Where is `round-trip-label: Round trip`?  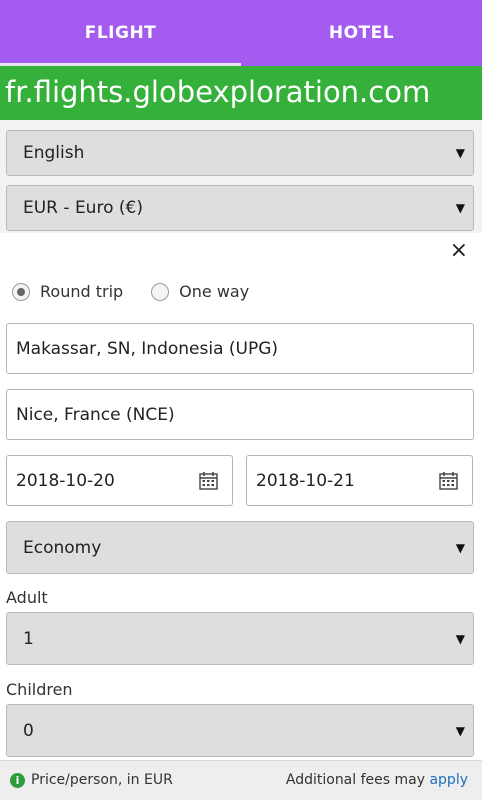 round-trip-label: Round trip is located at coordinates (81, 291).